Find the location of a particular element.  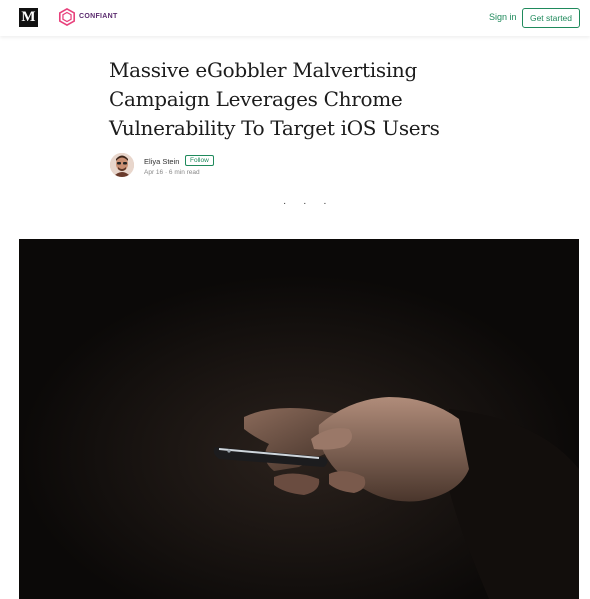

author-portrait-icon is located at coordinates (122, 165).